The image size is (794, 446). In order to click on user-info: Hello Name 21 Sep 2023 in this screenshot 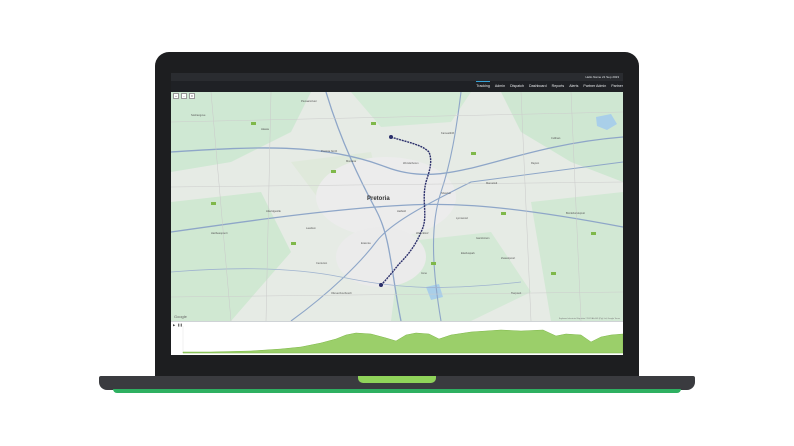, I will do `click(602, 77)`.